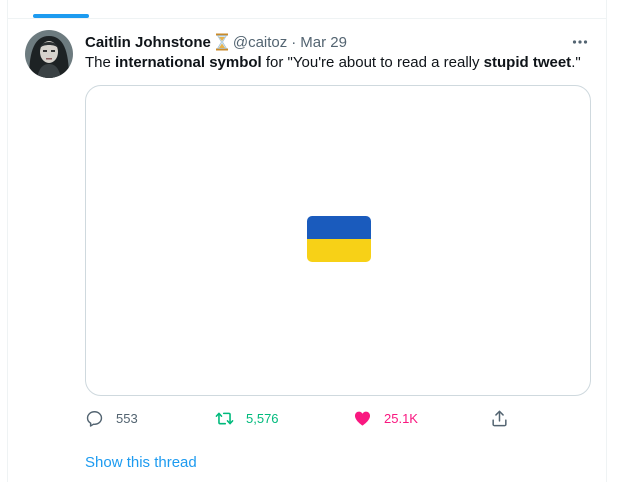 The image size is (622, 482). I want to click on tweet-date: Mar 29, so click(323, 42).